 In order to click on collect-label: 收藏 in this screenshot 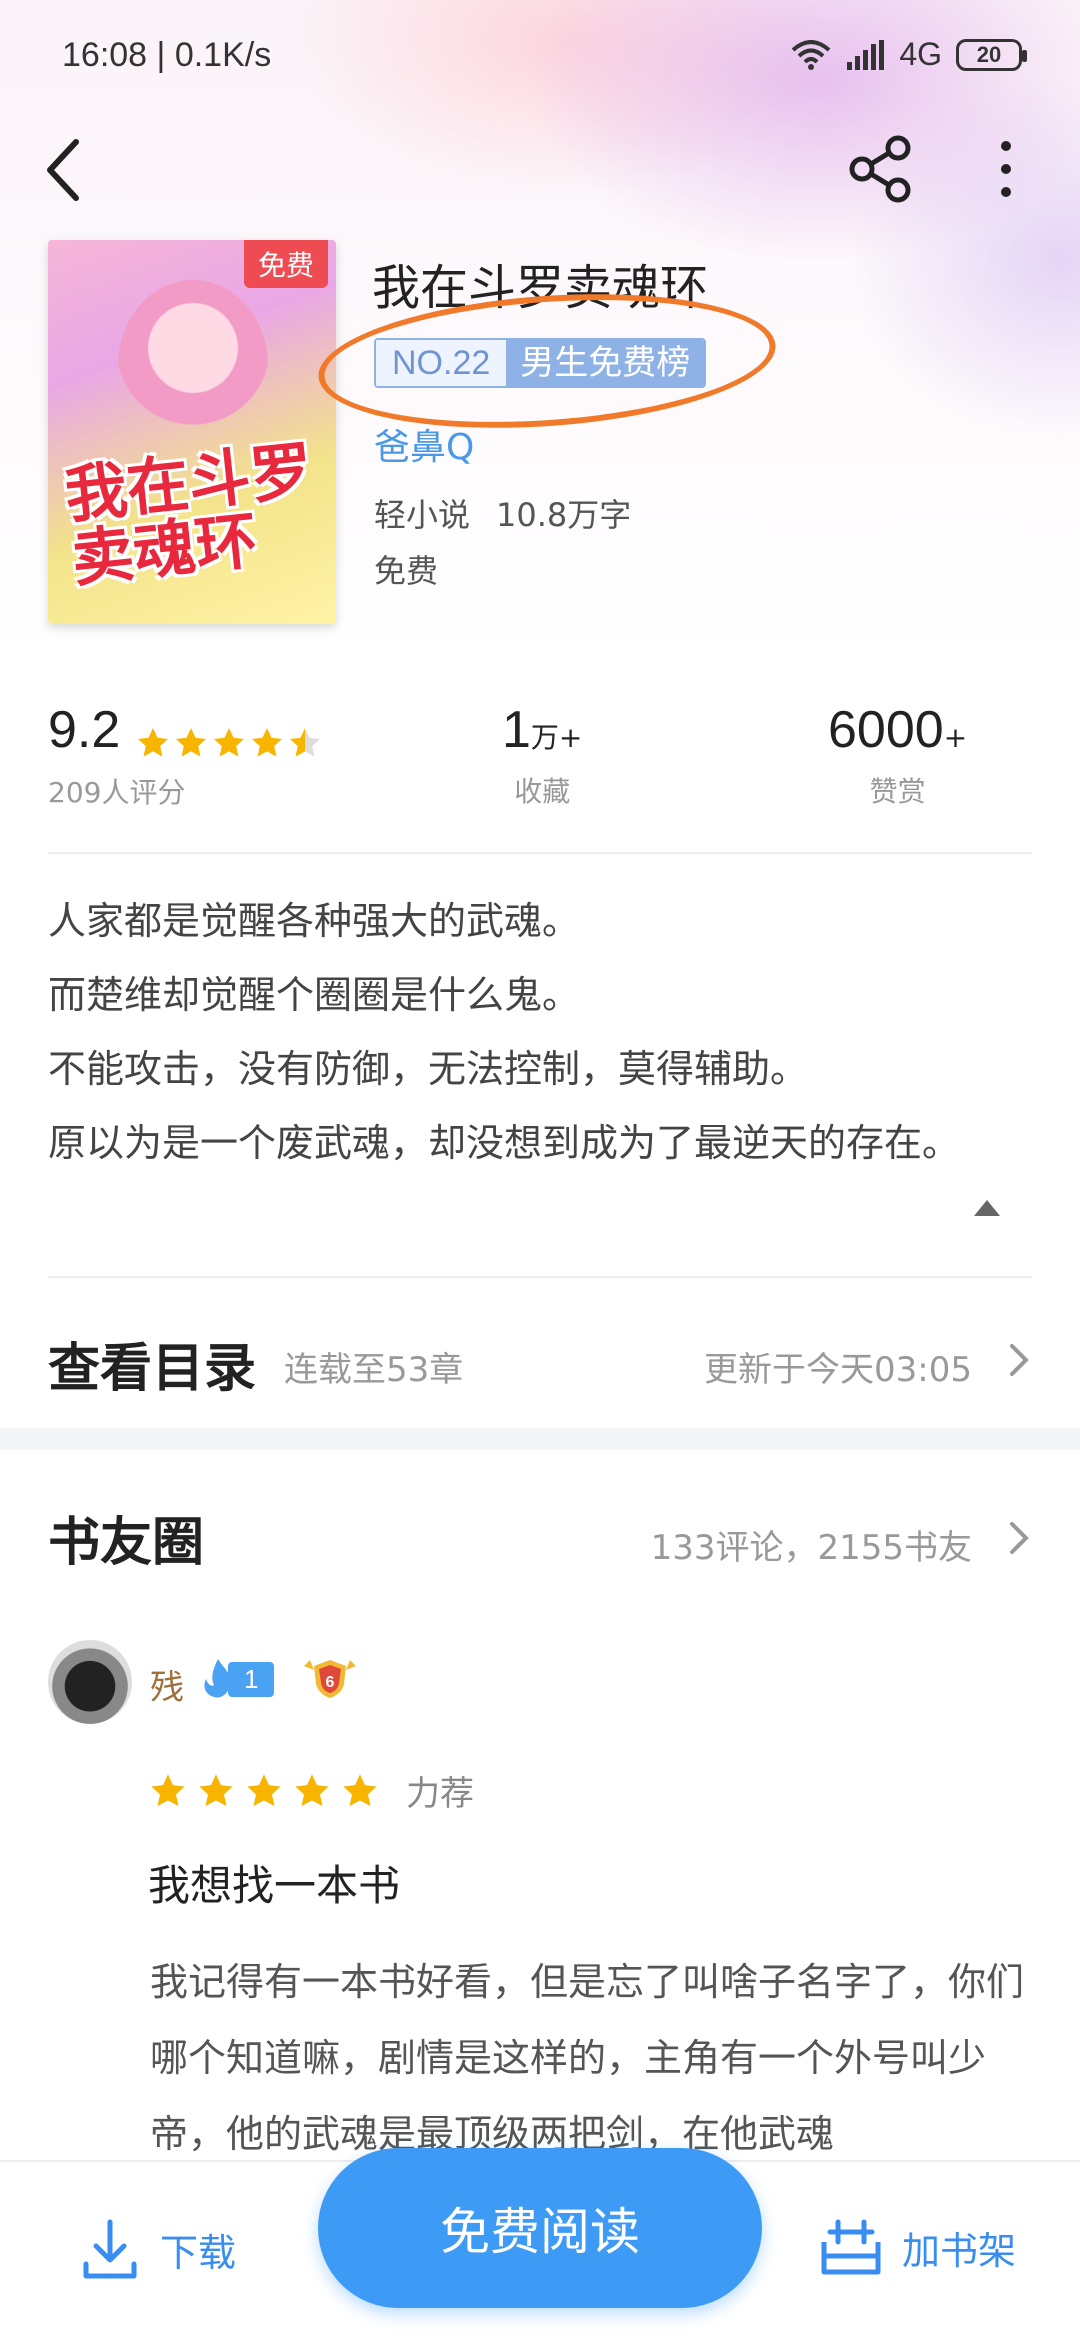, I will do `click(542, 791)`.